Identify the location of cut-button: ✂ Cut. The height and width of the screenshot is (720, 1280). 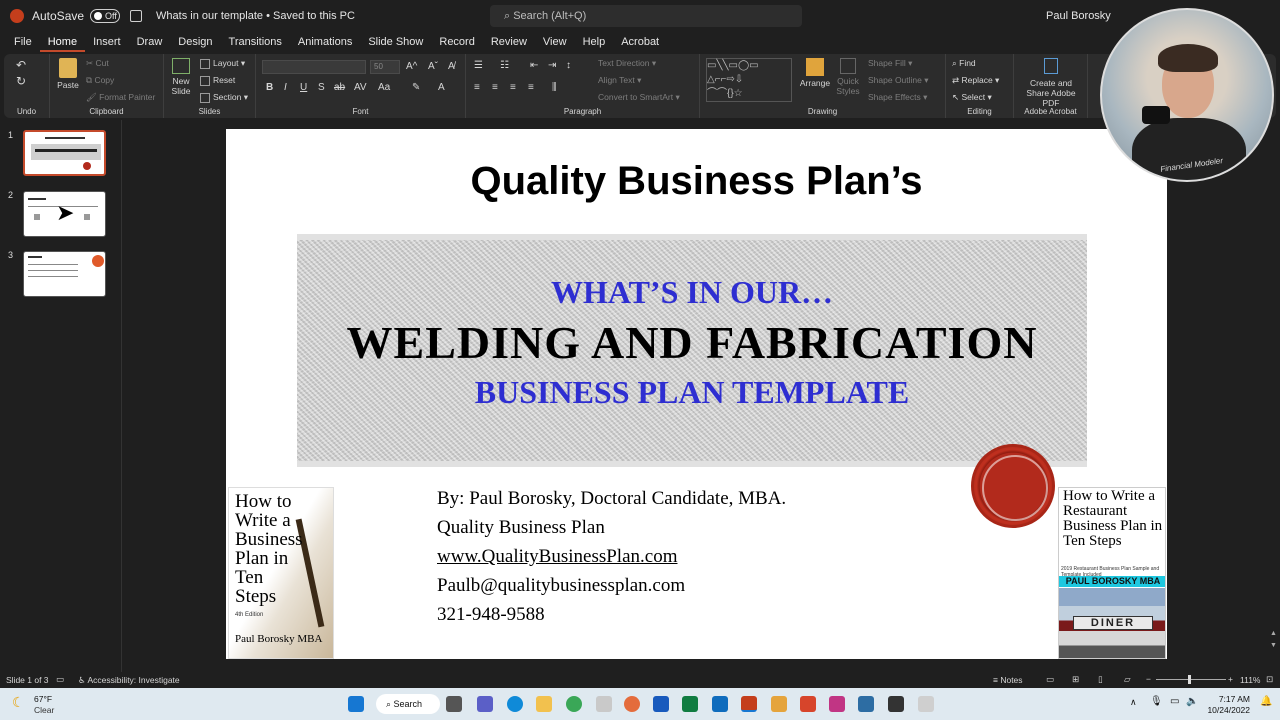
(97, 63).